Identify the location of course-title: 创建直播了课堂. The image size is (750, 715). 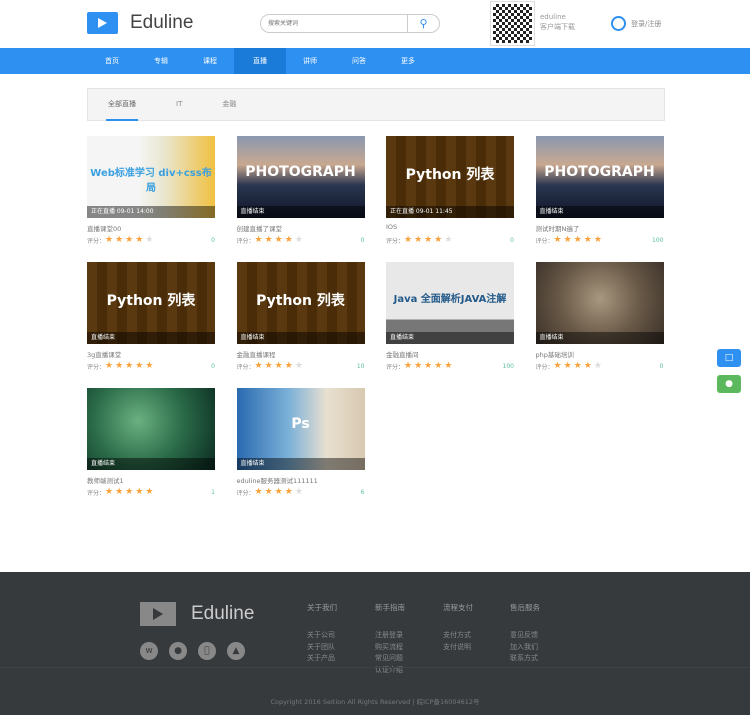
(301, 228).